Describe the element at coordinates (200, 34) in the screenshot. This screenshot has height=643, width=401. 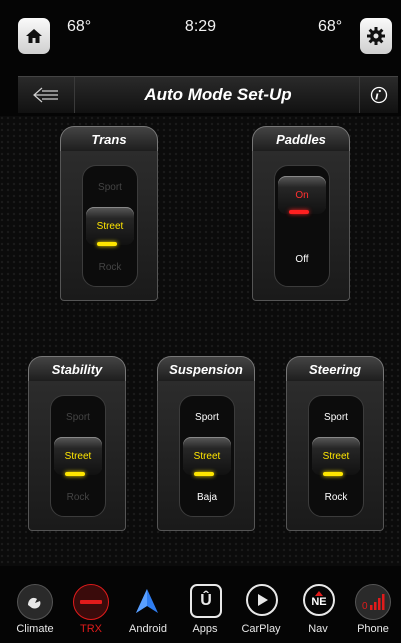
I see `status-bar: 68° 8:29 68°` at that location.